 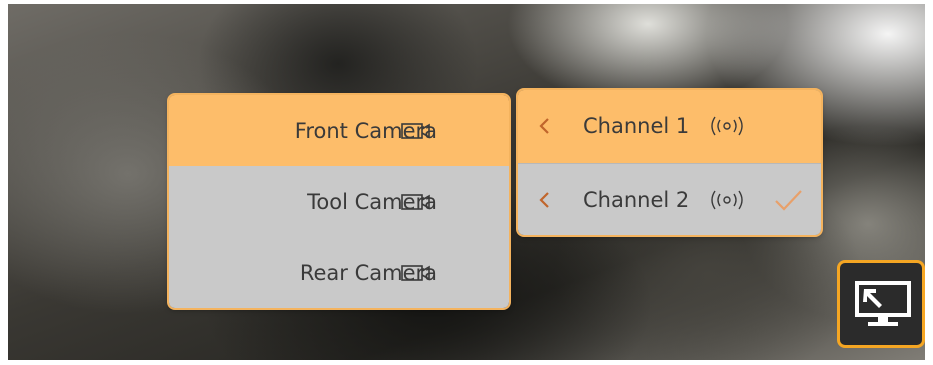 I want to click on channel-item-2: Channel 2, so click(x=669, y=198).